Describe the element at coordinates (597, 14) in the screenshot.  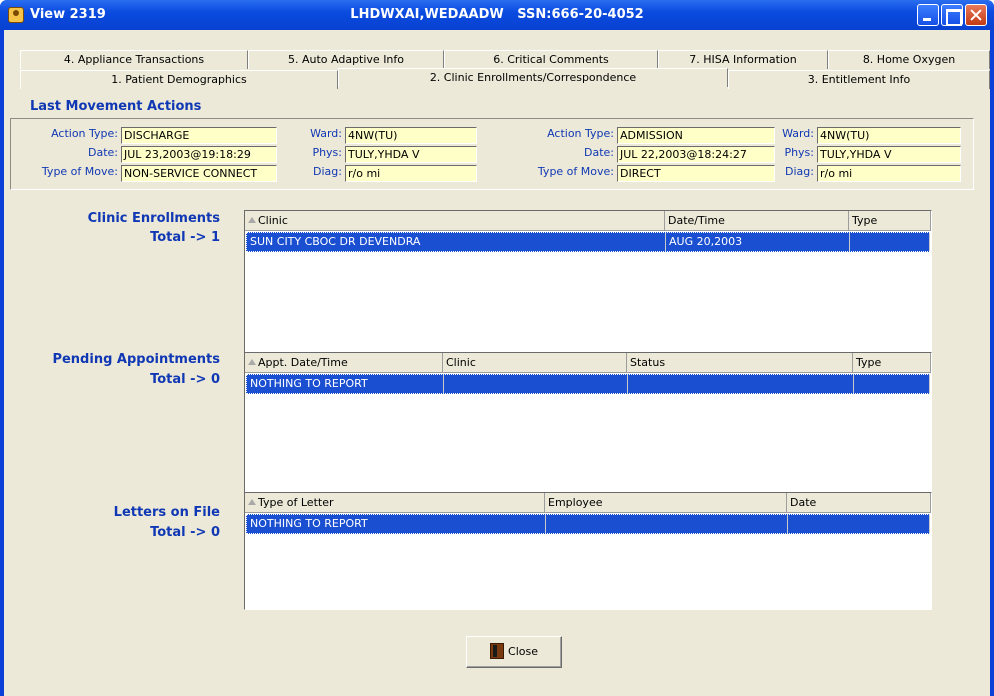
I see `ssn-value: 666-20-4052` at that location.